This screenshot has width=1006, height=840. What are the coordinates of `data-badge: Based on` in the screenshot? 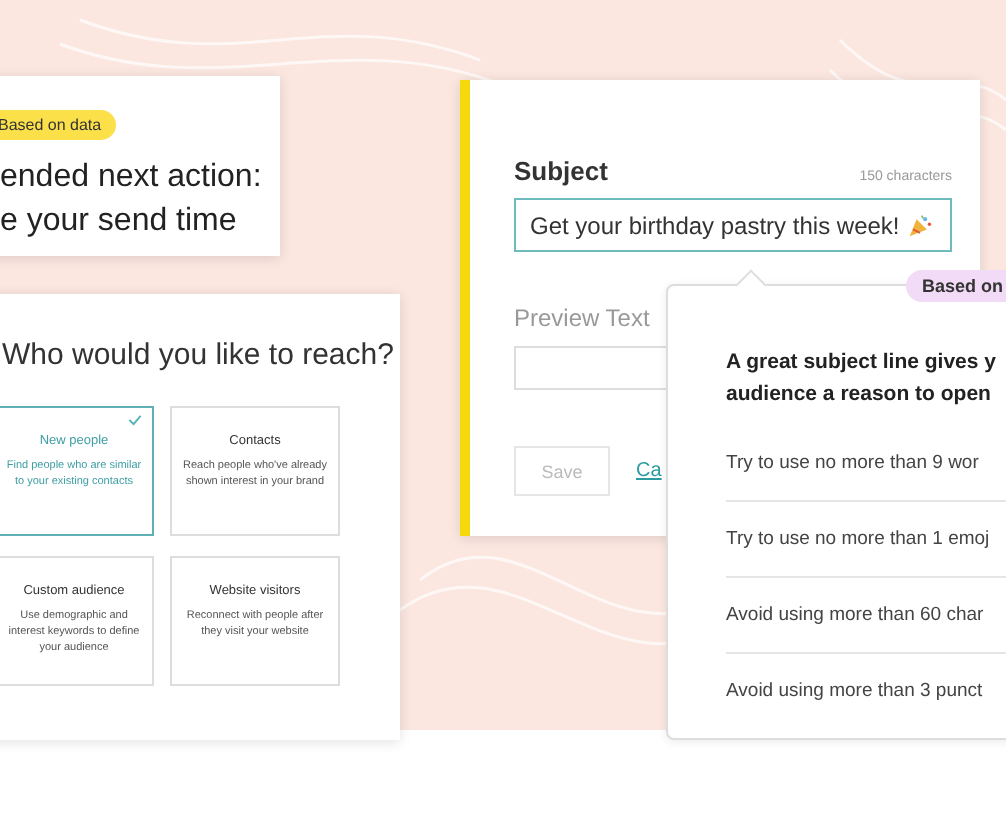 It's located at (956, 286).